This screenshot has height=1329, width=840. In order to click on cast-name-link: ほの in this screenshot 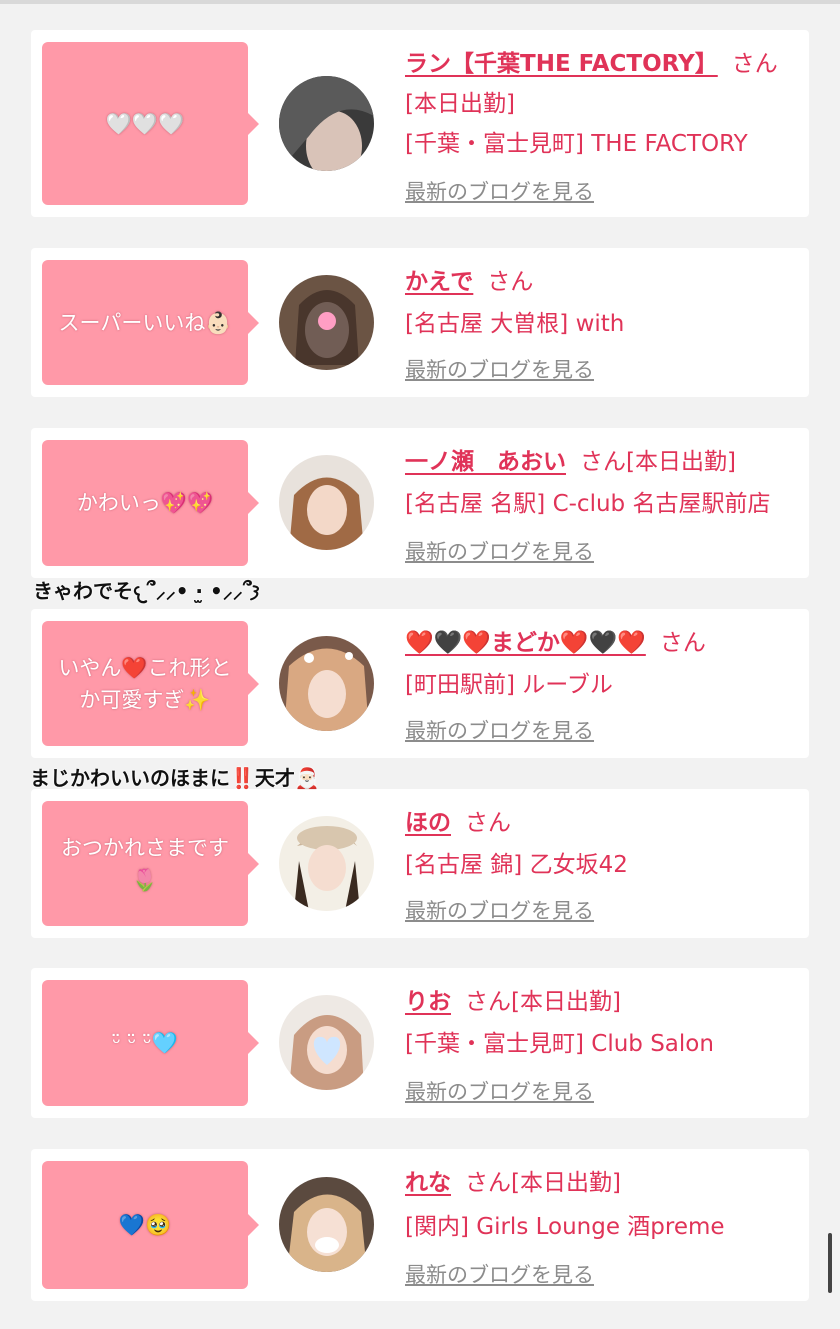, I will do `click(428, 823)`.